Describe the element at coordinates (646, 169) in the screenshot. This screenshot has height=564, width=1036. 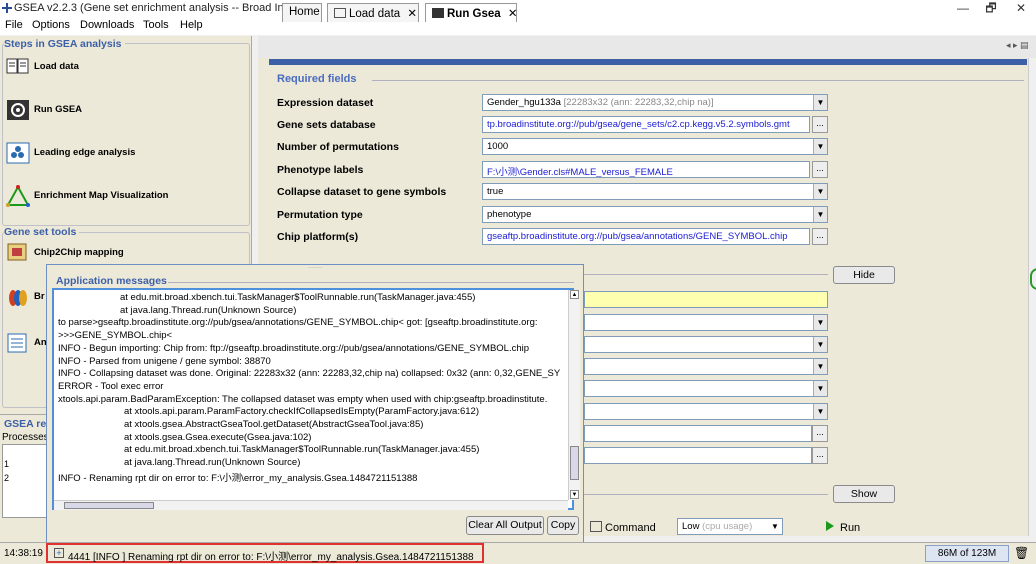
I see `phenotype-labels-field: F:\小测\Gender.cls#MALE_versus_FEMALE` at that location.